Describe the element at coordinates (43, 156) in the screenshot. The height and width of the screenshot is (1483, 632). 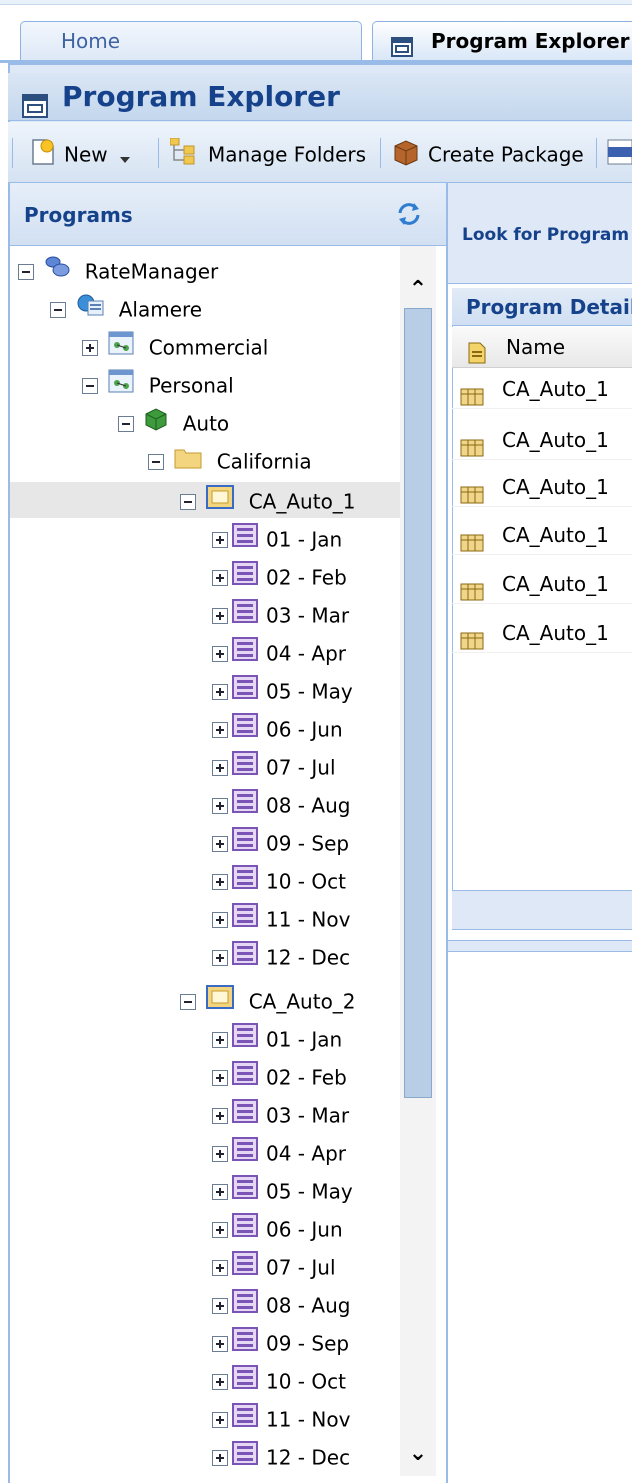
I see `new-document-icon` at that location.